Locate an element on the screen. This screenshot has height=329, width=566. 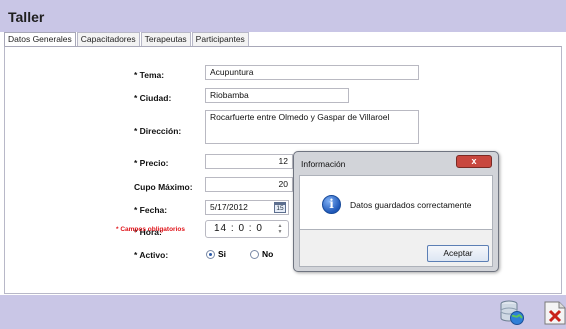
spinner-arrows-icon: ▲ ▼ is located at coordinates (280, 229).